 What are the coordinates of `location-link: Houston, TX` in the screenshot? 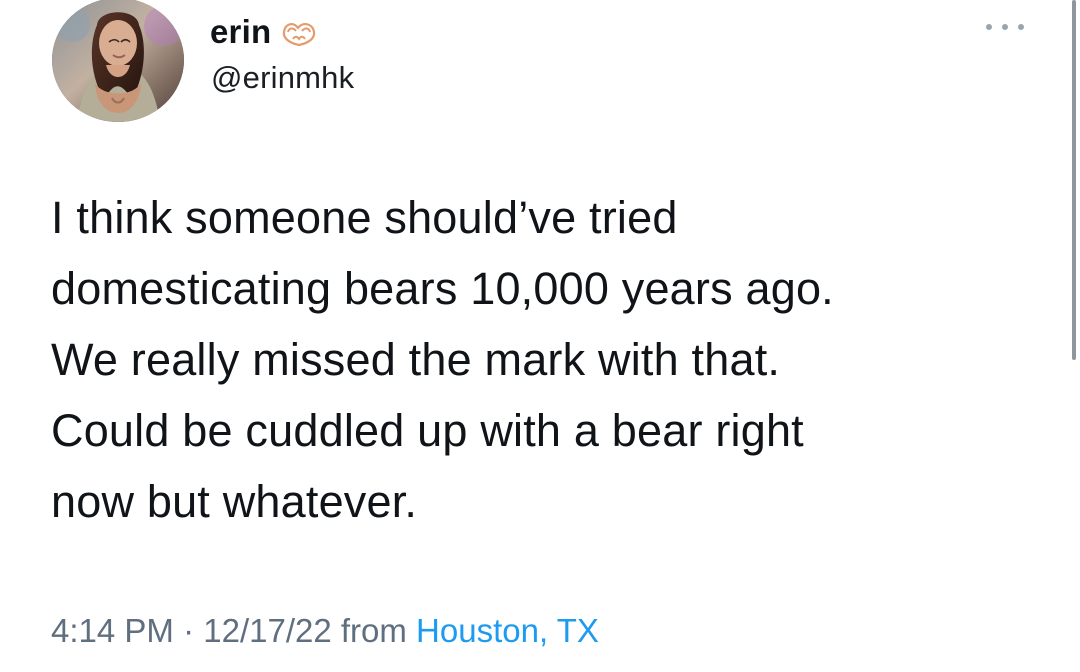 It's located at (507, 630).